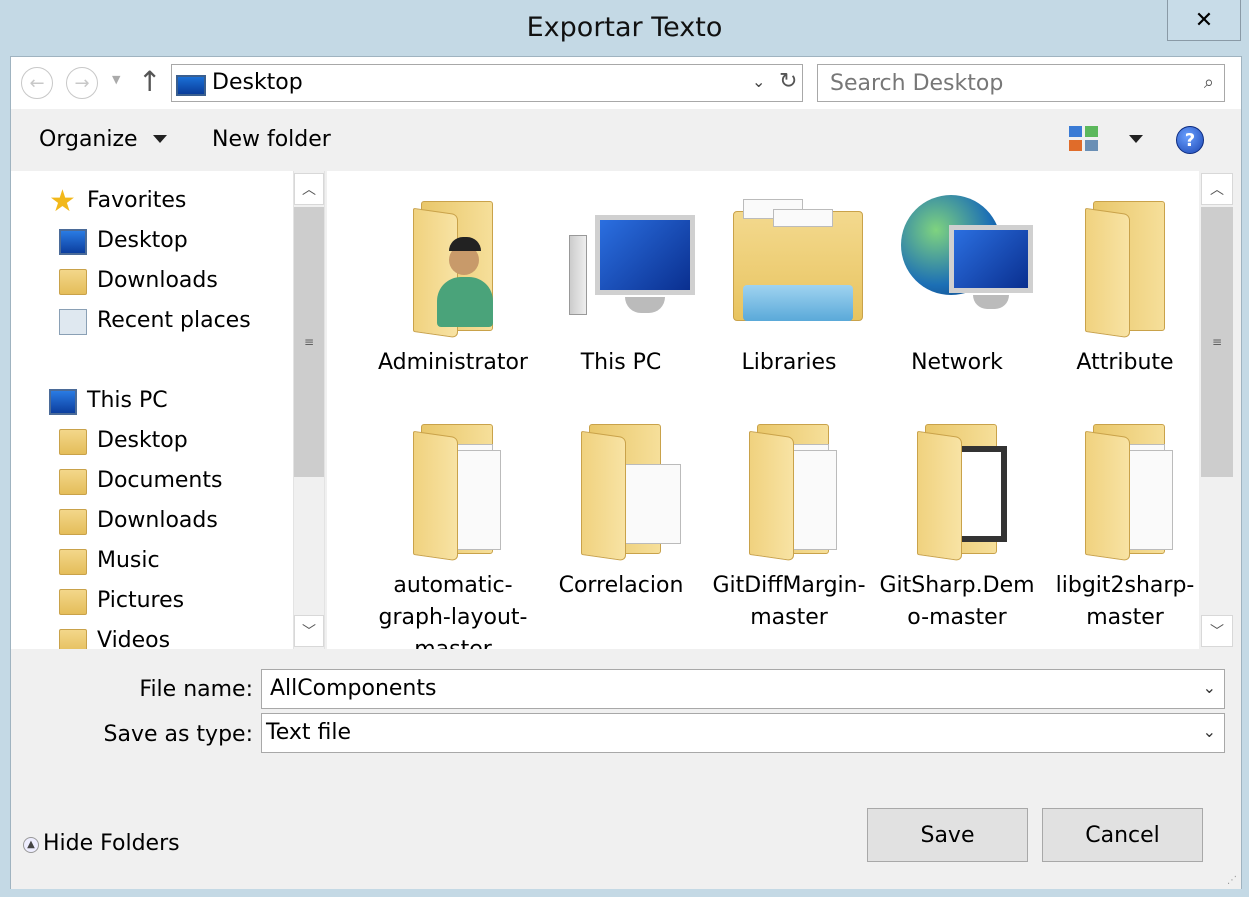  I want to click on up-arrow-icon: ↑, so click(150, 81).